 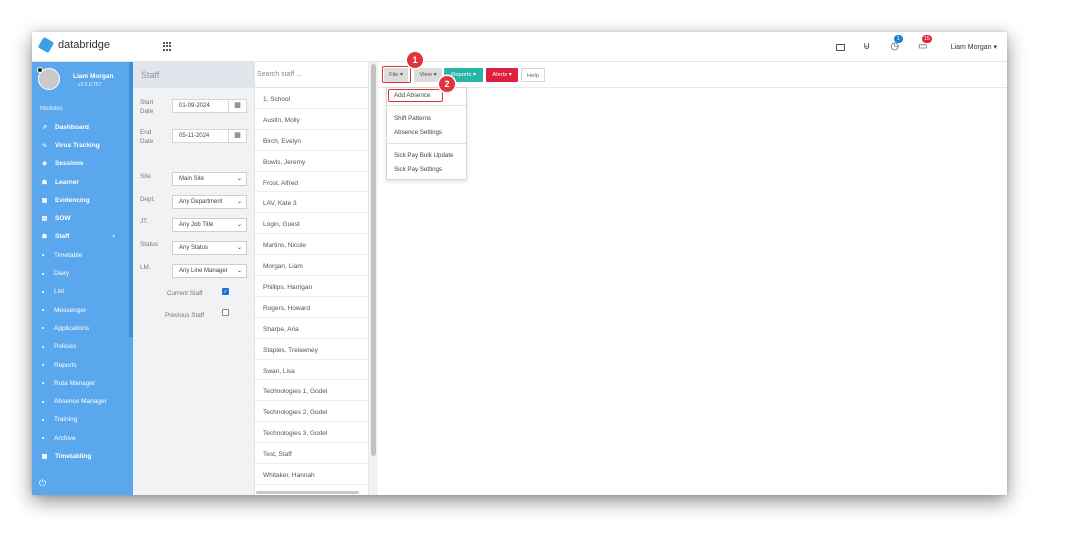 I want to click on sidebar-item-sessions: ◈ Sessions, so click(x=80, y=164).